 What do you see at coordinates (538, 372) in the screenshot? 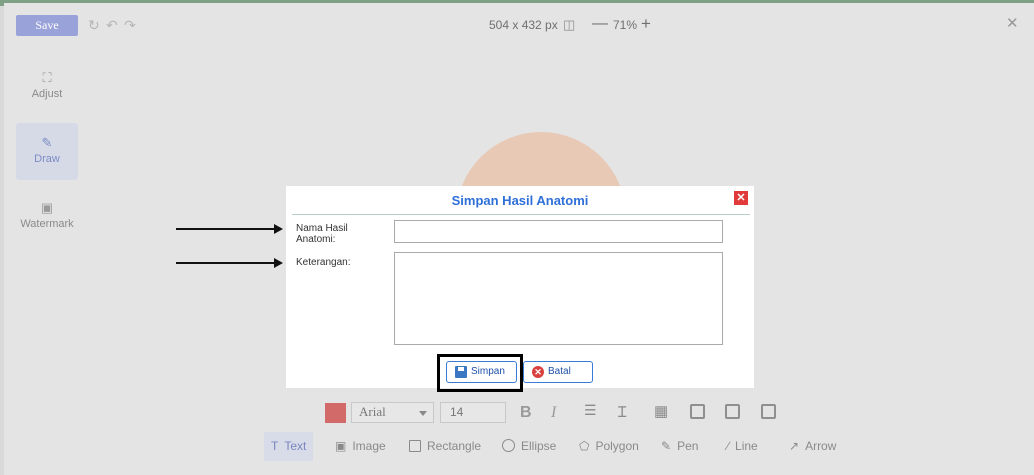
I see `cancel-icon: ✕` at bounding box center [538, 372].